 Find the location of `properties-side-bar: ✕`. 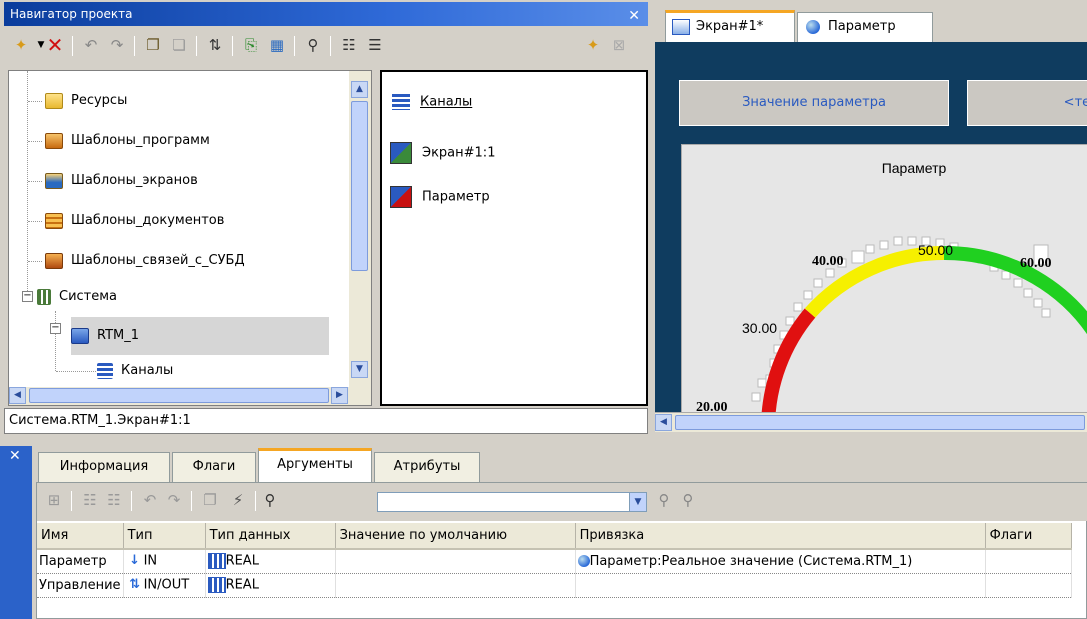

properties-side-bar: ✕ is located at coordinates (16, 532).